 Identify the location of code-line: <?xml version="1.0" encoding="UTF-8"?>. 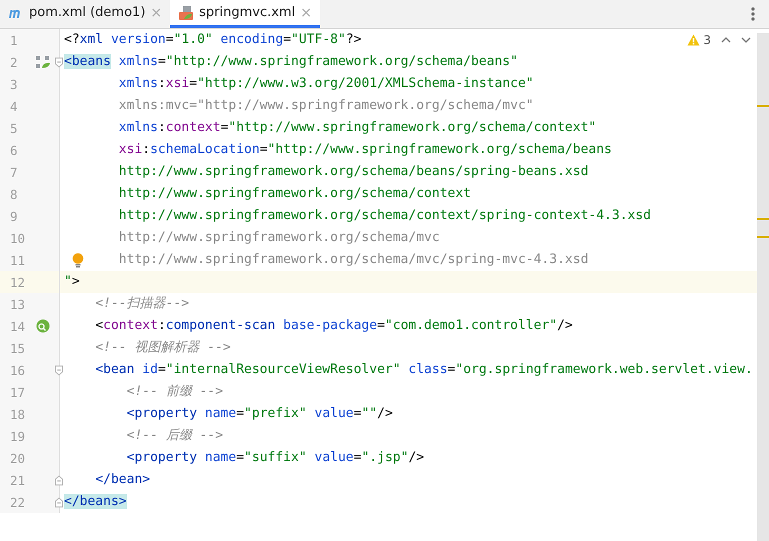
(213, 40).